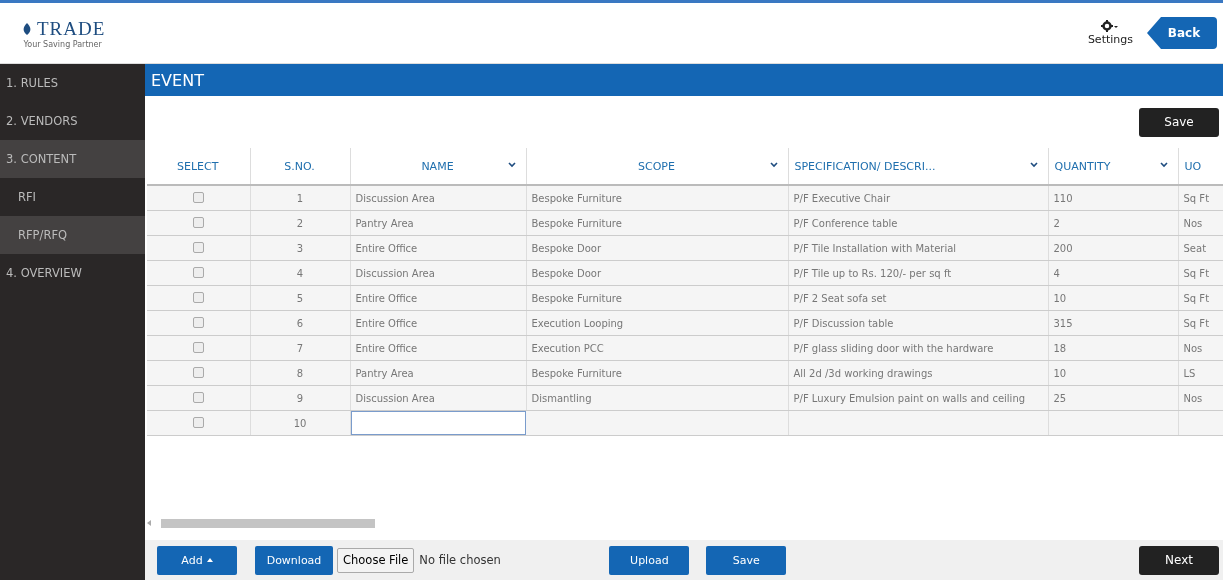 Image resolution: width=1223 pixels, height=580 pixels. Describe the element at coordinates (843, 323) in the screenshot. I see `table-cell: P/F Discussion table` at that location.